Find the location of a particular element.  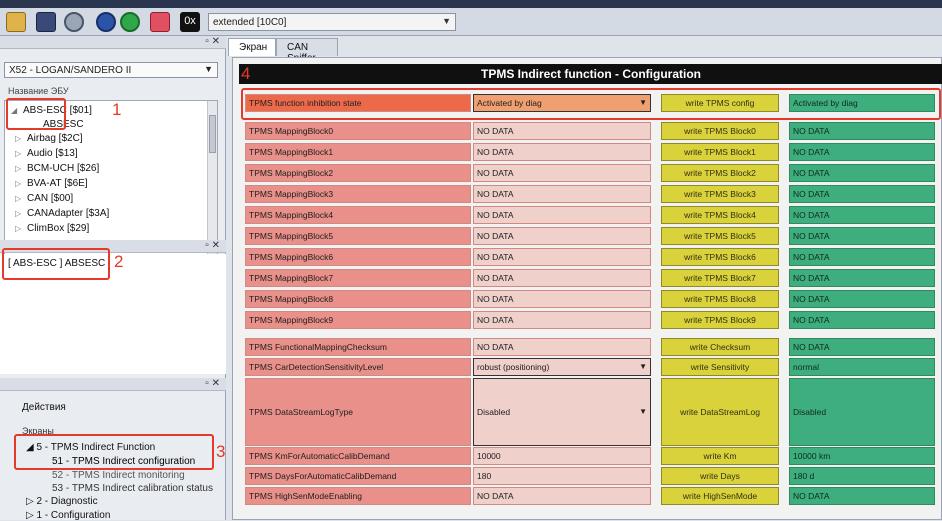

mapping-label: TPMS MappingBlock3 is located at coordinates (358, 194).